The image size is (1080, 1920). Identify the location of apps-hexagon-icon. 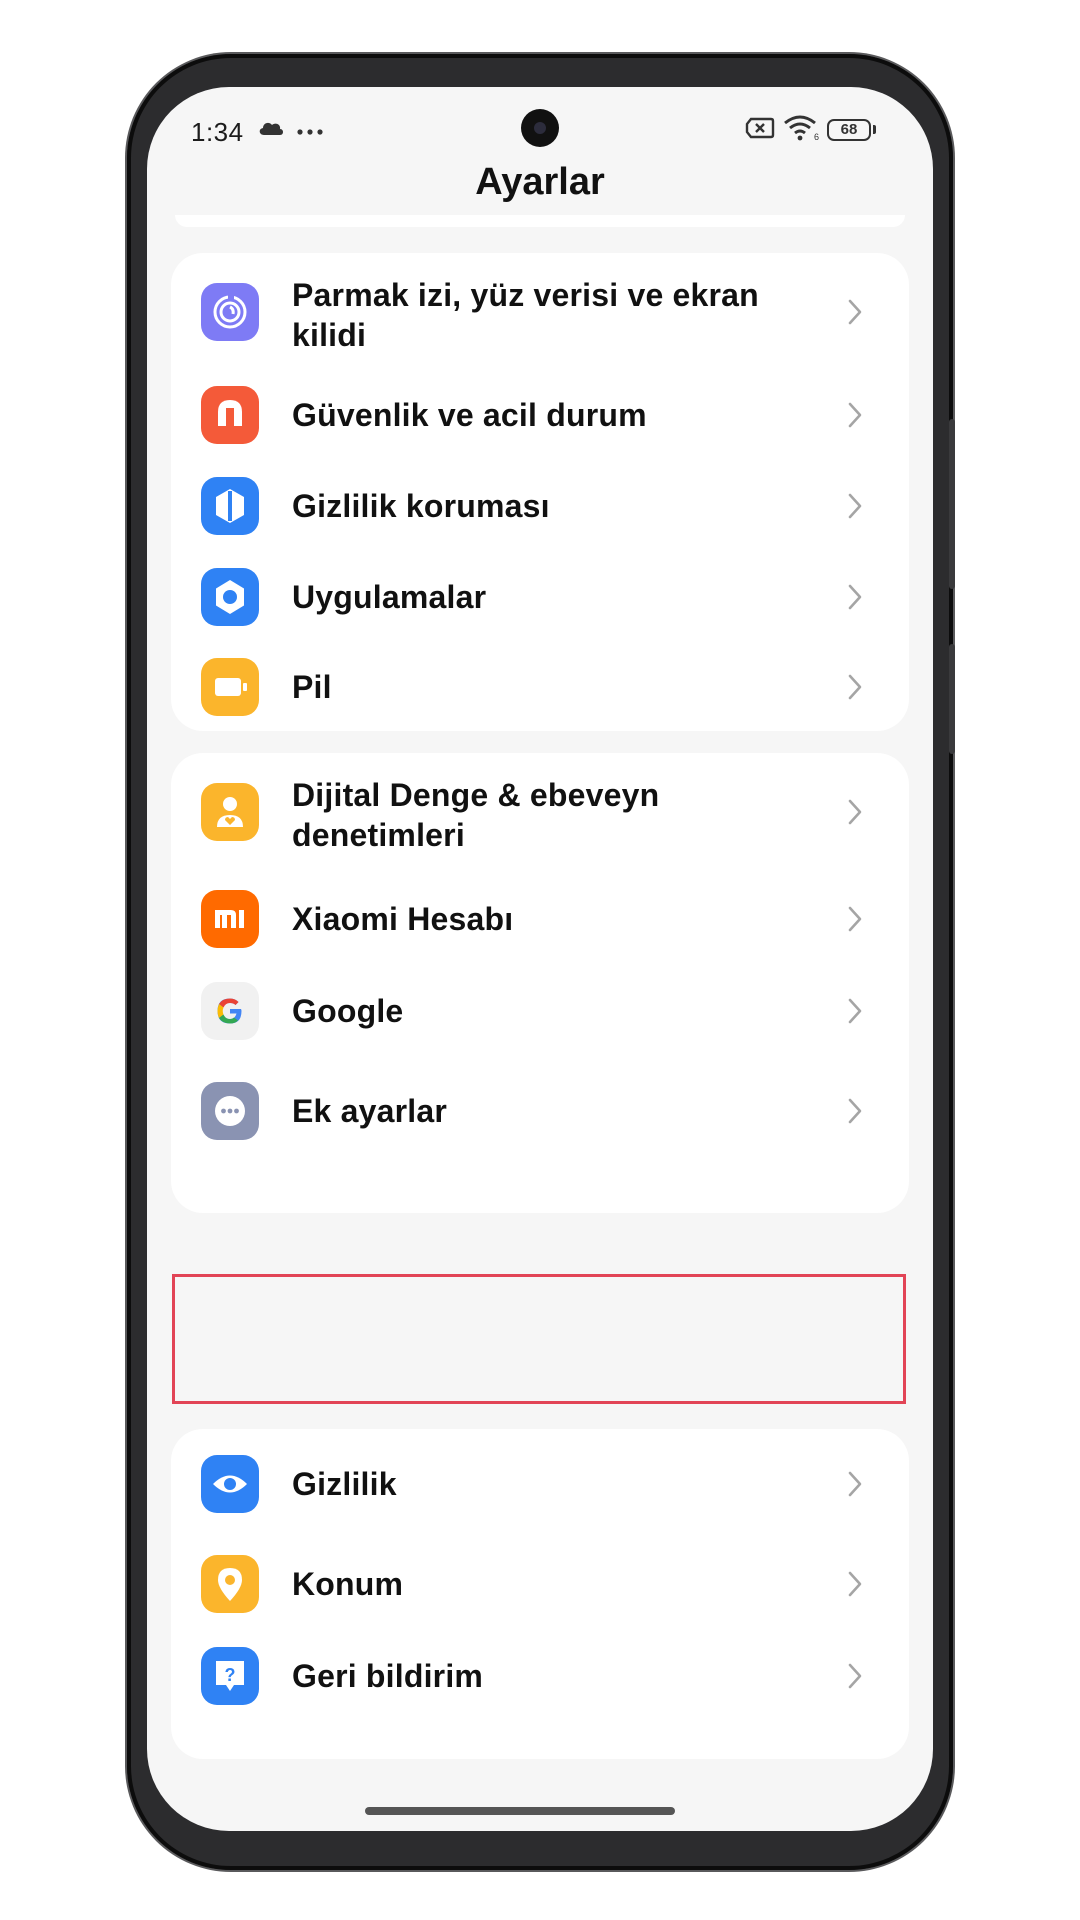
(230, 597).